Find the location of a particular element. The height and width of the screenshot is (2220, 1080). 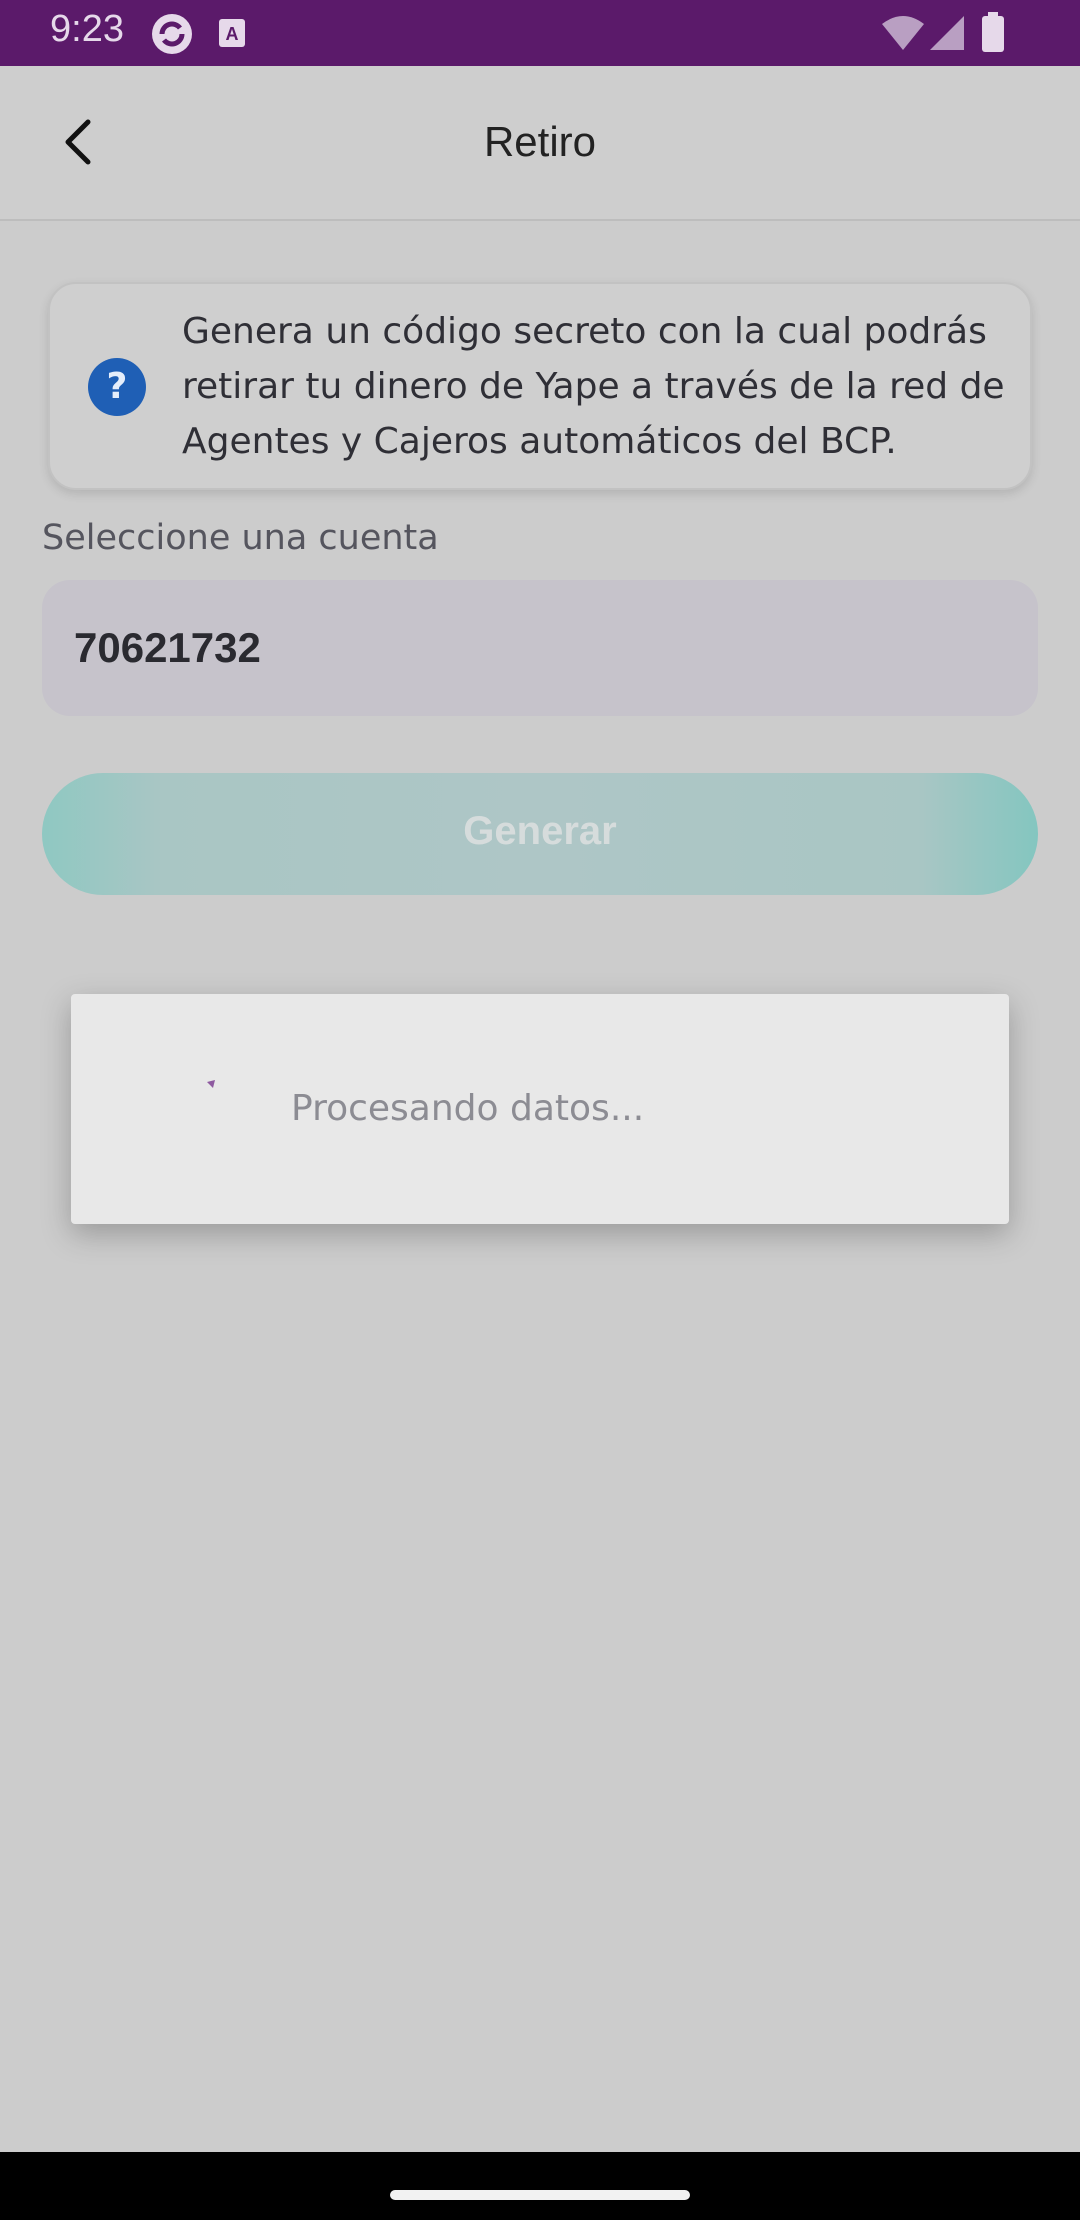

help-icon: ? is located at coordinates (117, 387).